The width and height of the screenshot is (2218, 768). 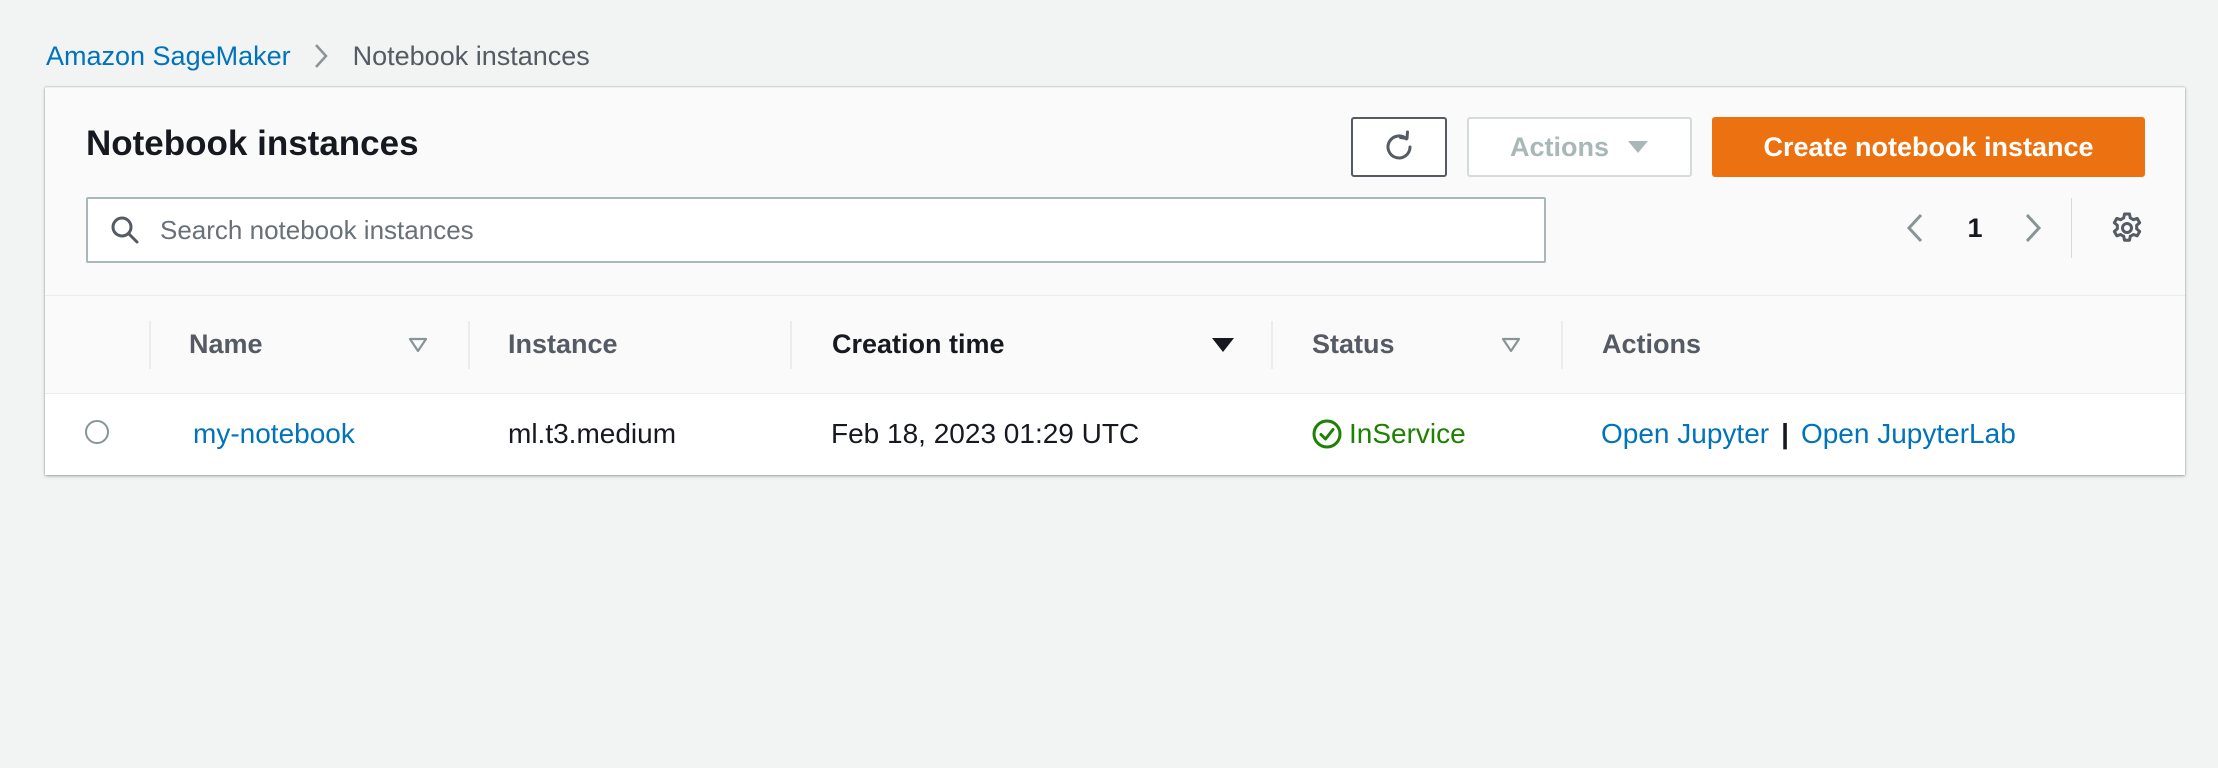 What do you see at coordinates (985, 433) in the screenshot?
I see `creation-time: Feb 18, 2023 01:29 UTC` at bounding box center [985, 433].